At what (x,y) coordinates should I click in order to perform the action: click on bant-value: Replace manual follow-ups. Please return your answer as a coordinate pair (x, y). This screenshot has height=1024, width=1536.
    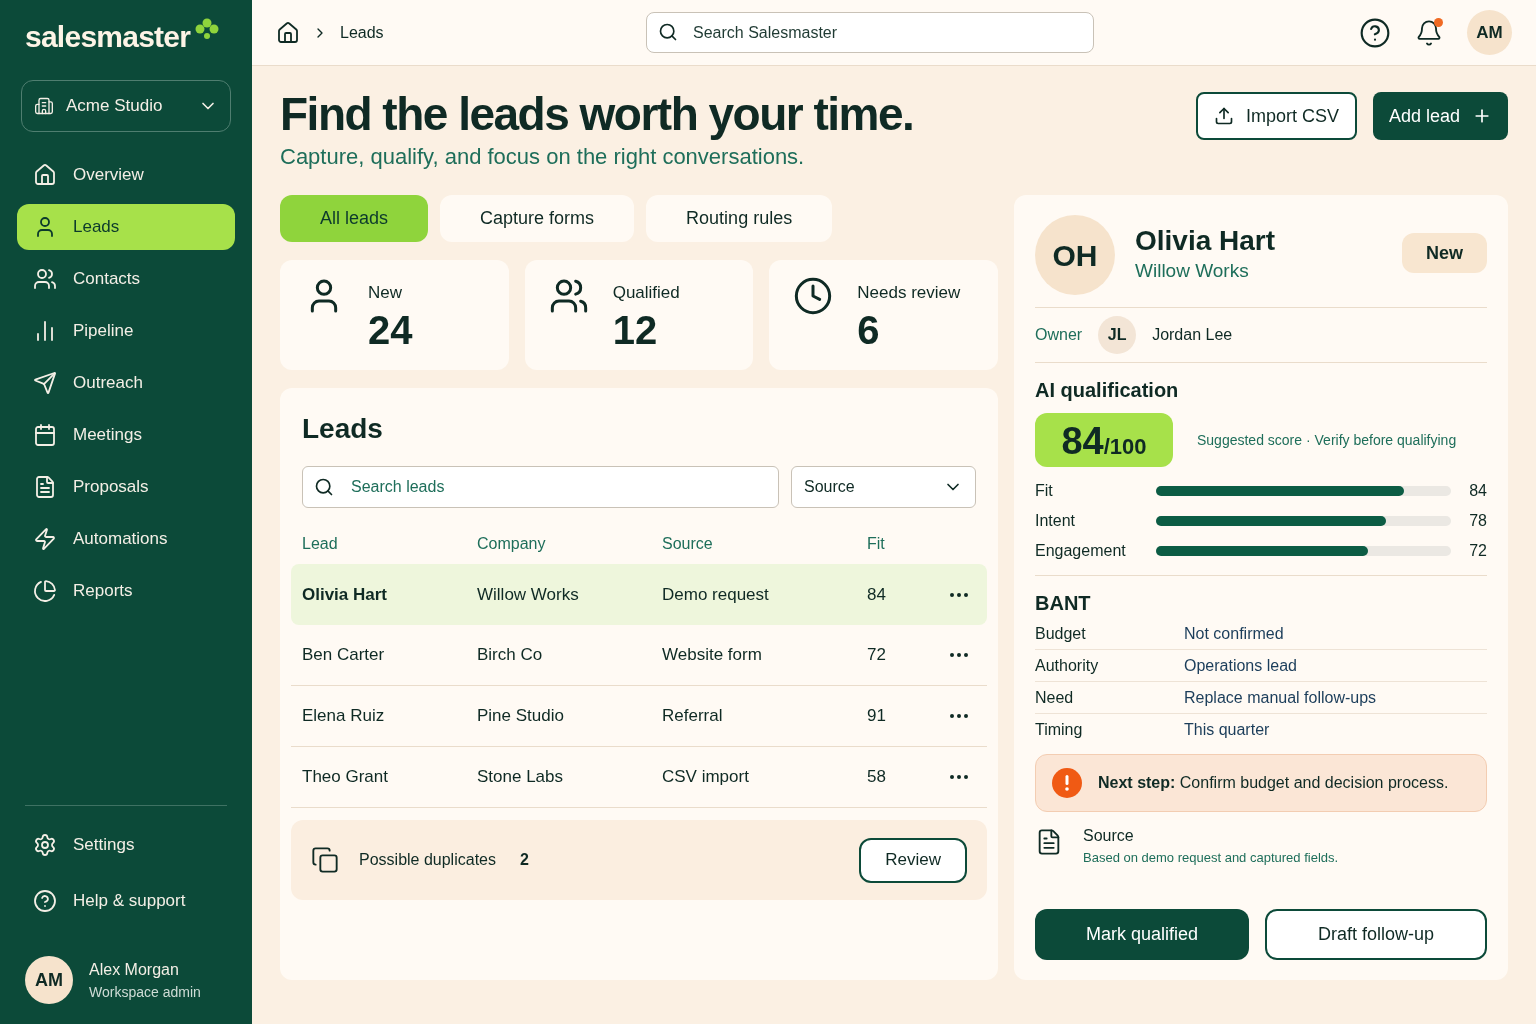
    Looking at the image, I should click on (1280, 697).